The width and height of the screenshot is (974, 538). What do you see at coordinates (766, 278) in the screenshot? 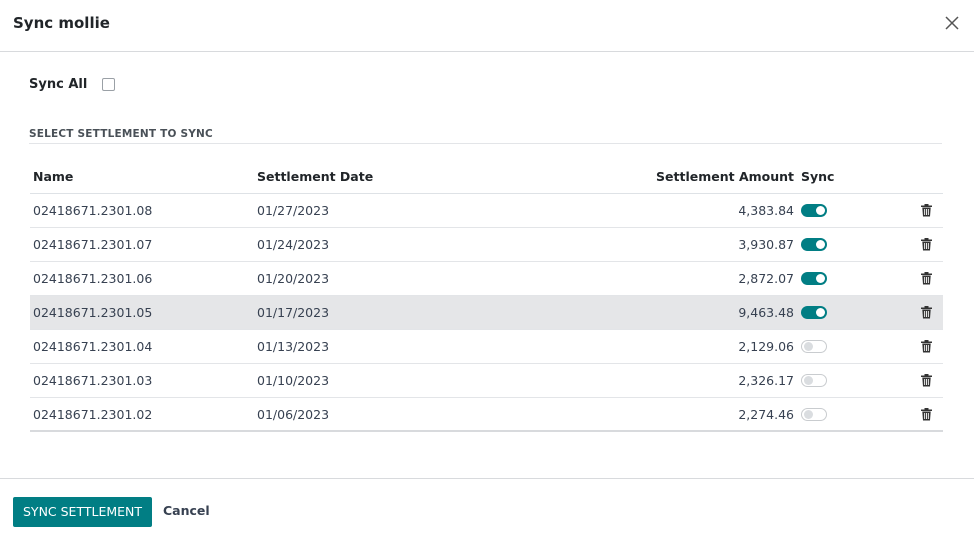
I see `settlement-amount: 2,872.07` at bounding box center [766, 278].